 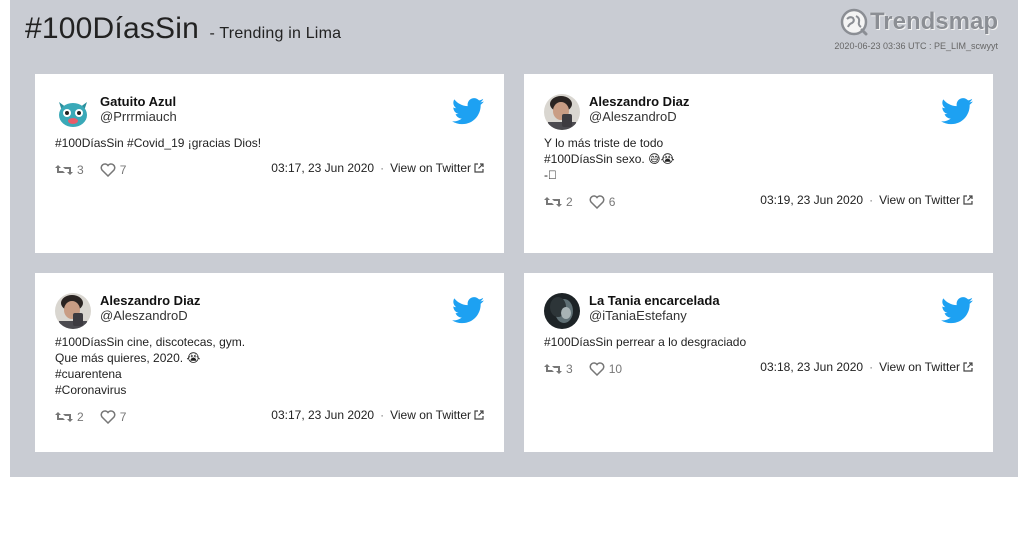 What do you see at coordinates (583, 369) in the screenshot?
I see `tweet-actions: 3 10` at bounding box center [583, 369].